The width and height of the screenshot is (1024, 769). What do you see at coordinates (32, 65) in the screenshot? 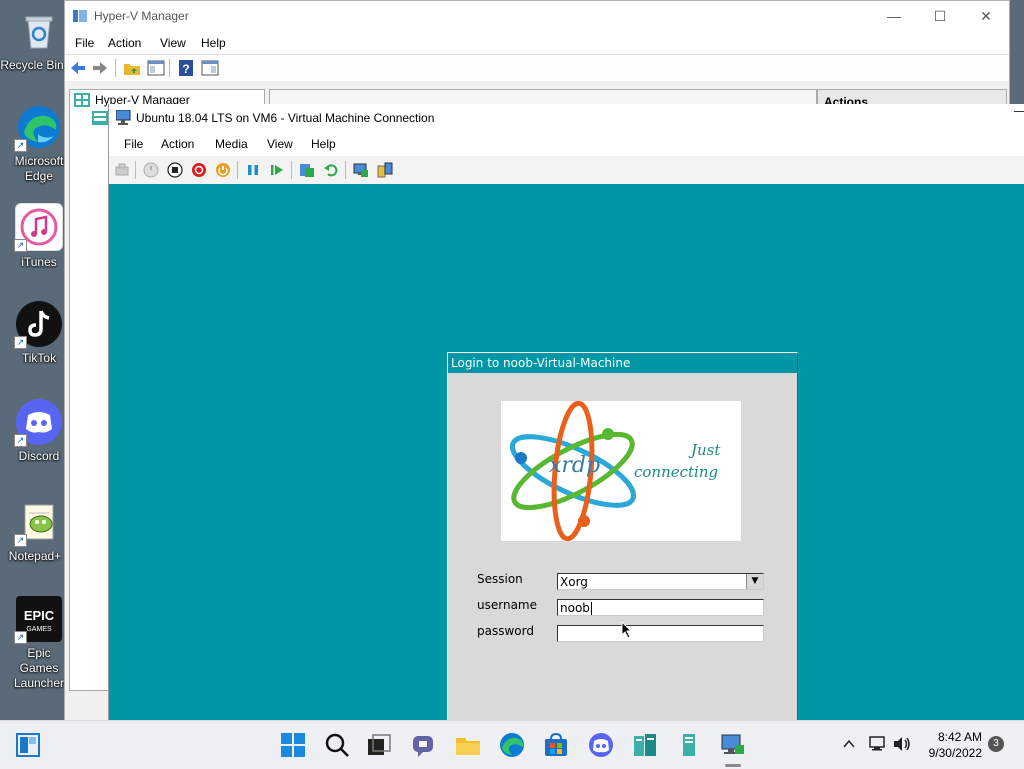
I see `desktop-icon-label: Recycle Bin` at bounding box center [32, 65].